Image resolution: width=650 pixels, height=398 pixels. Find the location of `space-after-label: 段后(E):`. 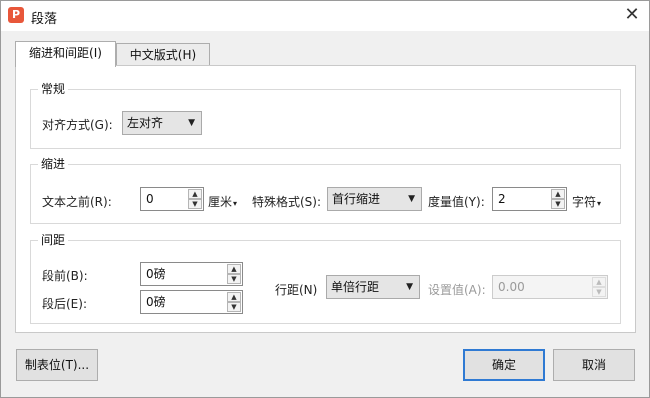

space-after-label: 段后(E): is located at coordinates (64, 304).